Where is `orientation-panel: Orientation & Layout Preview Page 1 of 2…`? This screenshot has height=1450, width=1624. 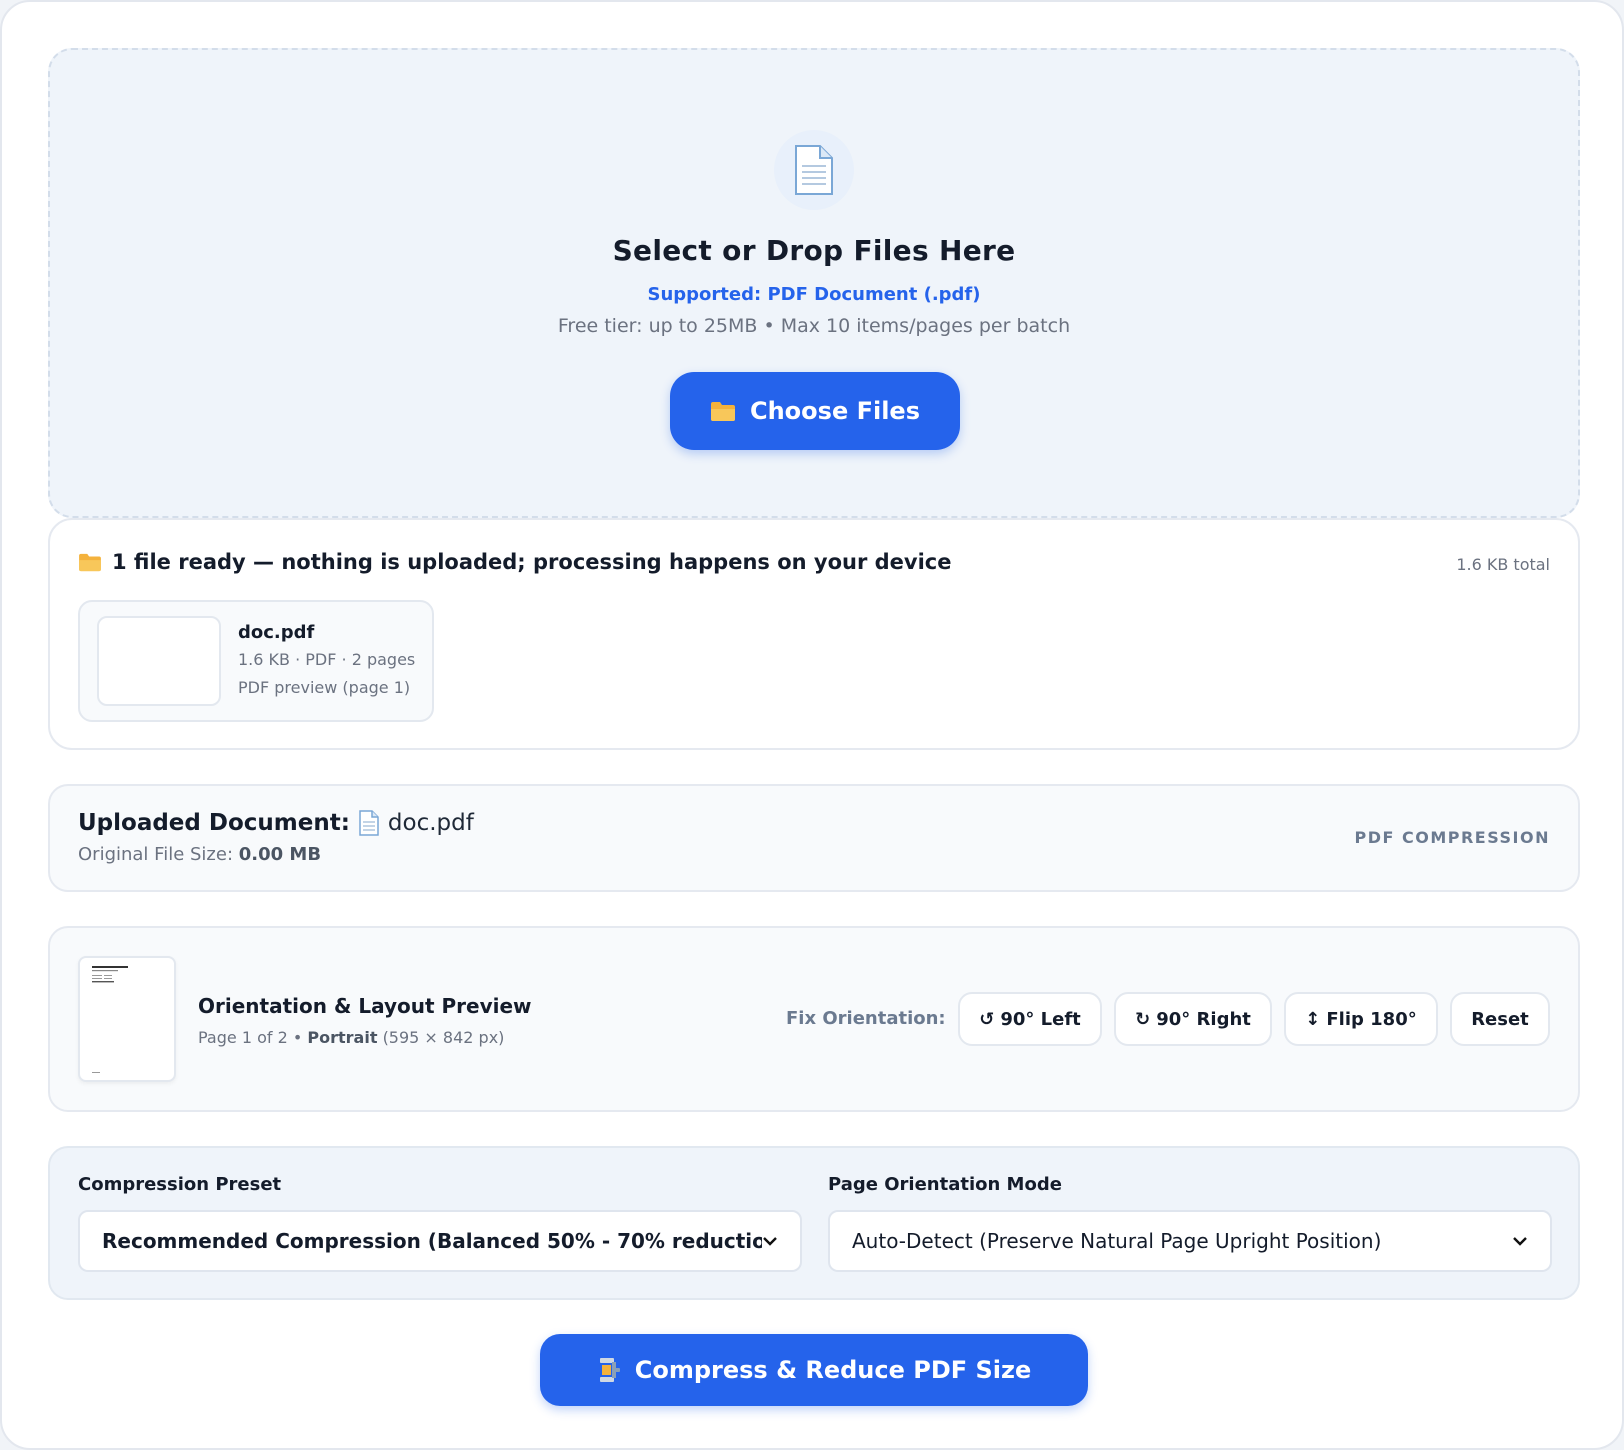
orientation-panel: Orientation & Layout Preview Page 1 of 2… is located at coordinates (814, 1019).